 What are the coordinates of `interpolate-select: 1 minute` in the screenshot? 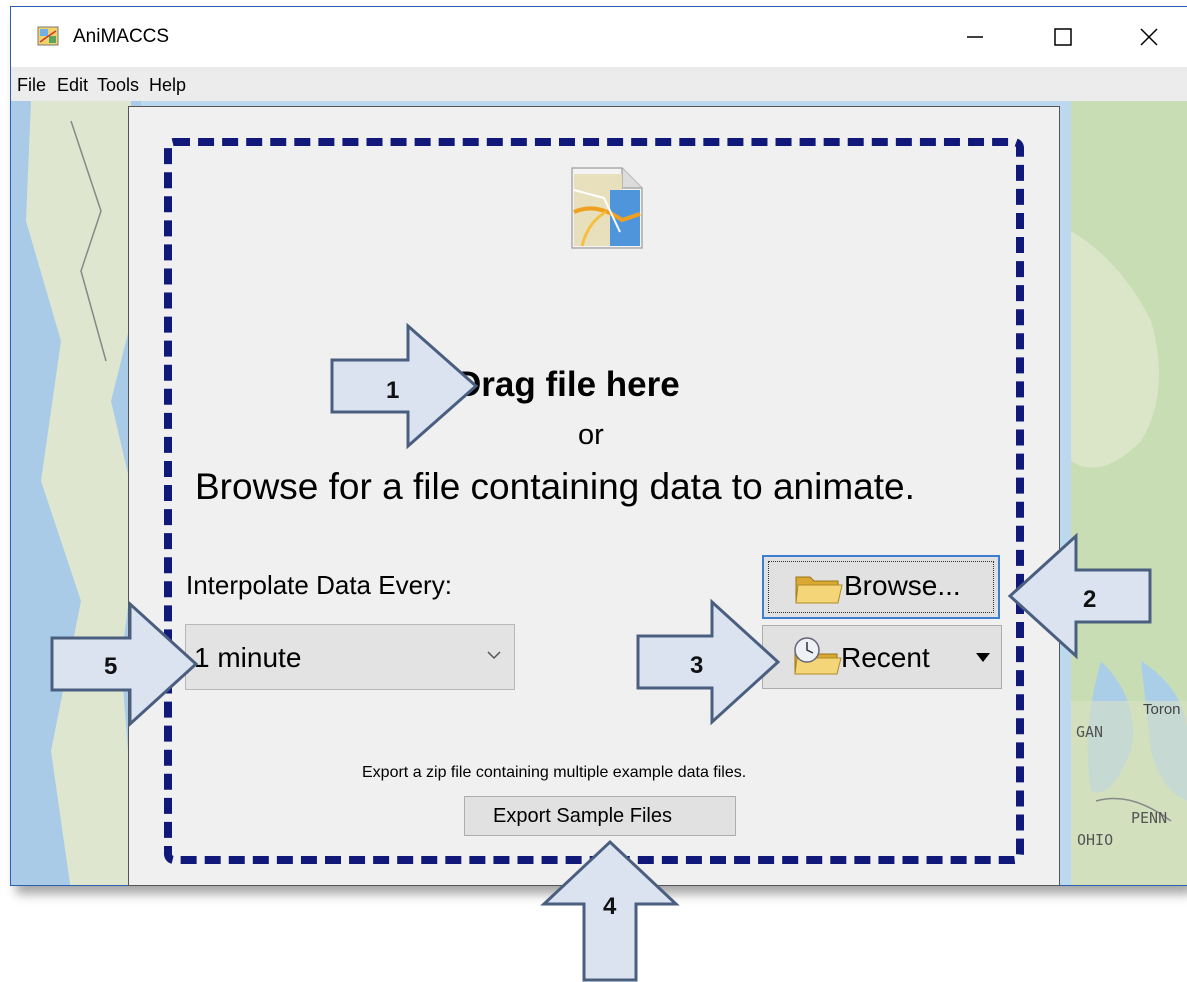 It's located at (350, 657).